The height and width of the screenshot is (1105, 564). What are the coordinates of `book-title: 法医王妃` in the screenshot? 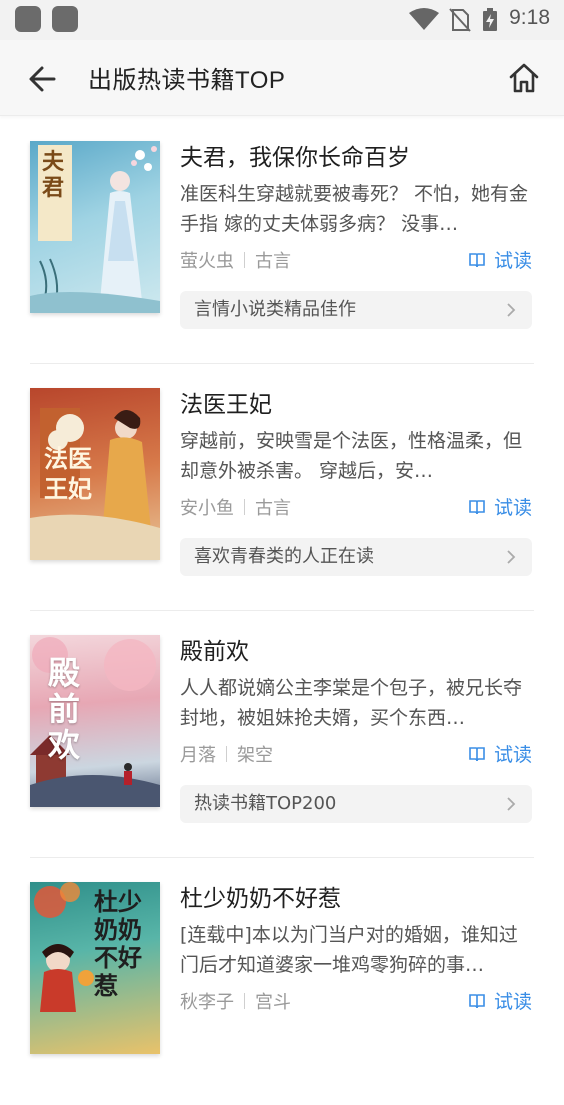 It's located at (356, 405).